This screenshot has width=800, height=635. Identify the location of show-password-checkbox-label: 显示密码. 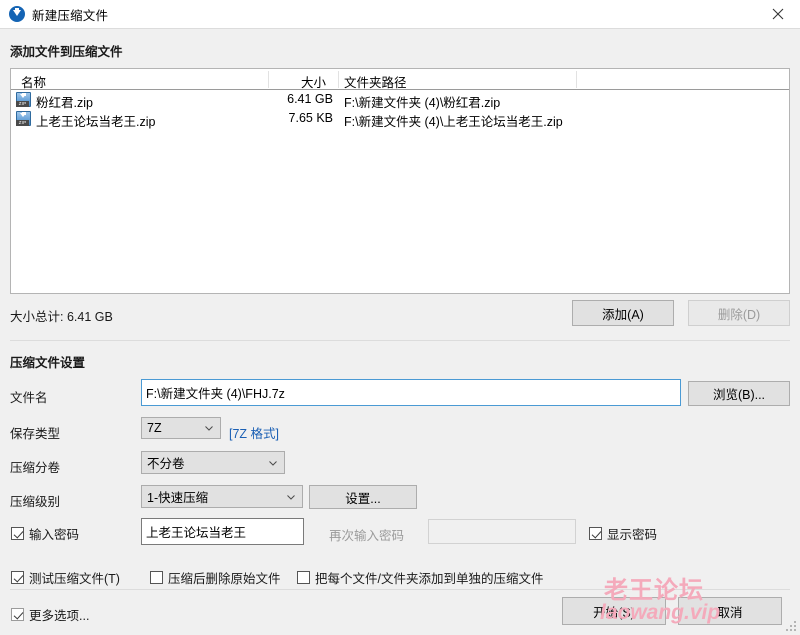
(632, 535).